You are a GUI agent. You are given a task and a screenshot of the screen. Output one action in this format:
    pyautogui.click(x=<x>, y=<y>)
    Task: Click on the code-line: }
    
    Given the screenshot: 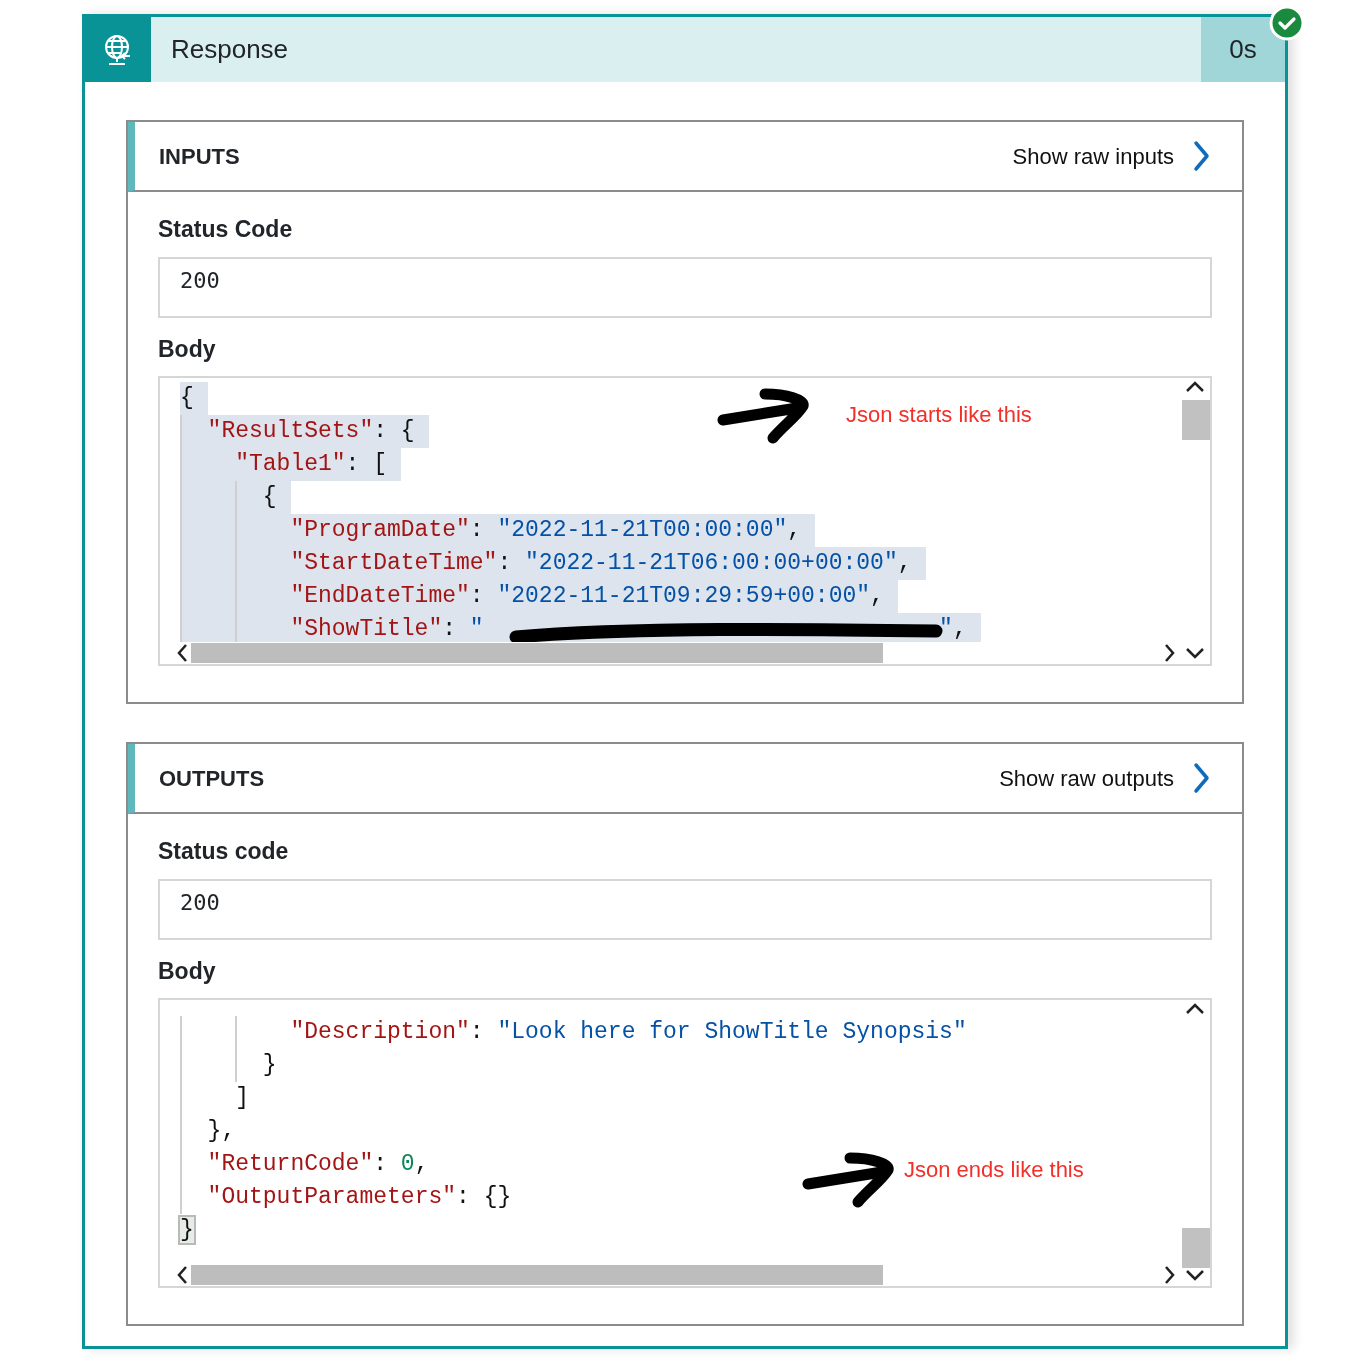 What is the action you would take?
    pyautogui.click(x=235, y=1065)
    